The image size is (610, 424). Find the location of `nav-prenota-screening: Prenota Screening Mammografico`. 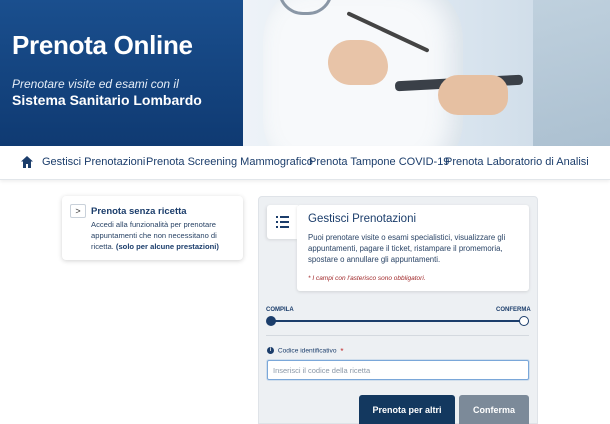

nav-prenota-screening: Prenota Screening Mammografico is located at coordinates (229, 162).